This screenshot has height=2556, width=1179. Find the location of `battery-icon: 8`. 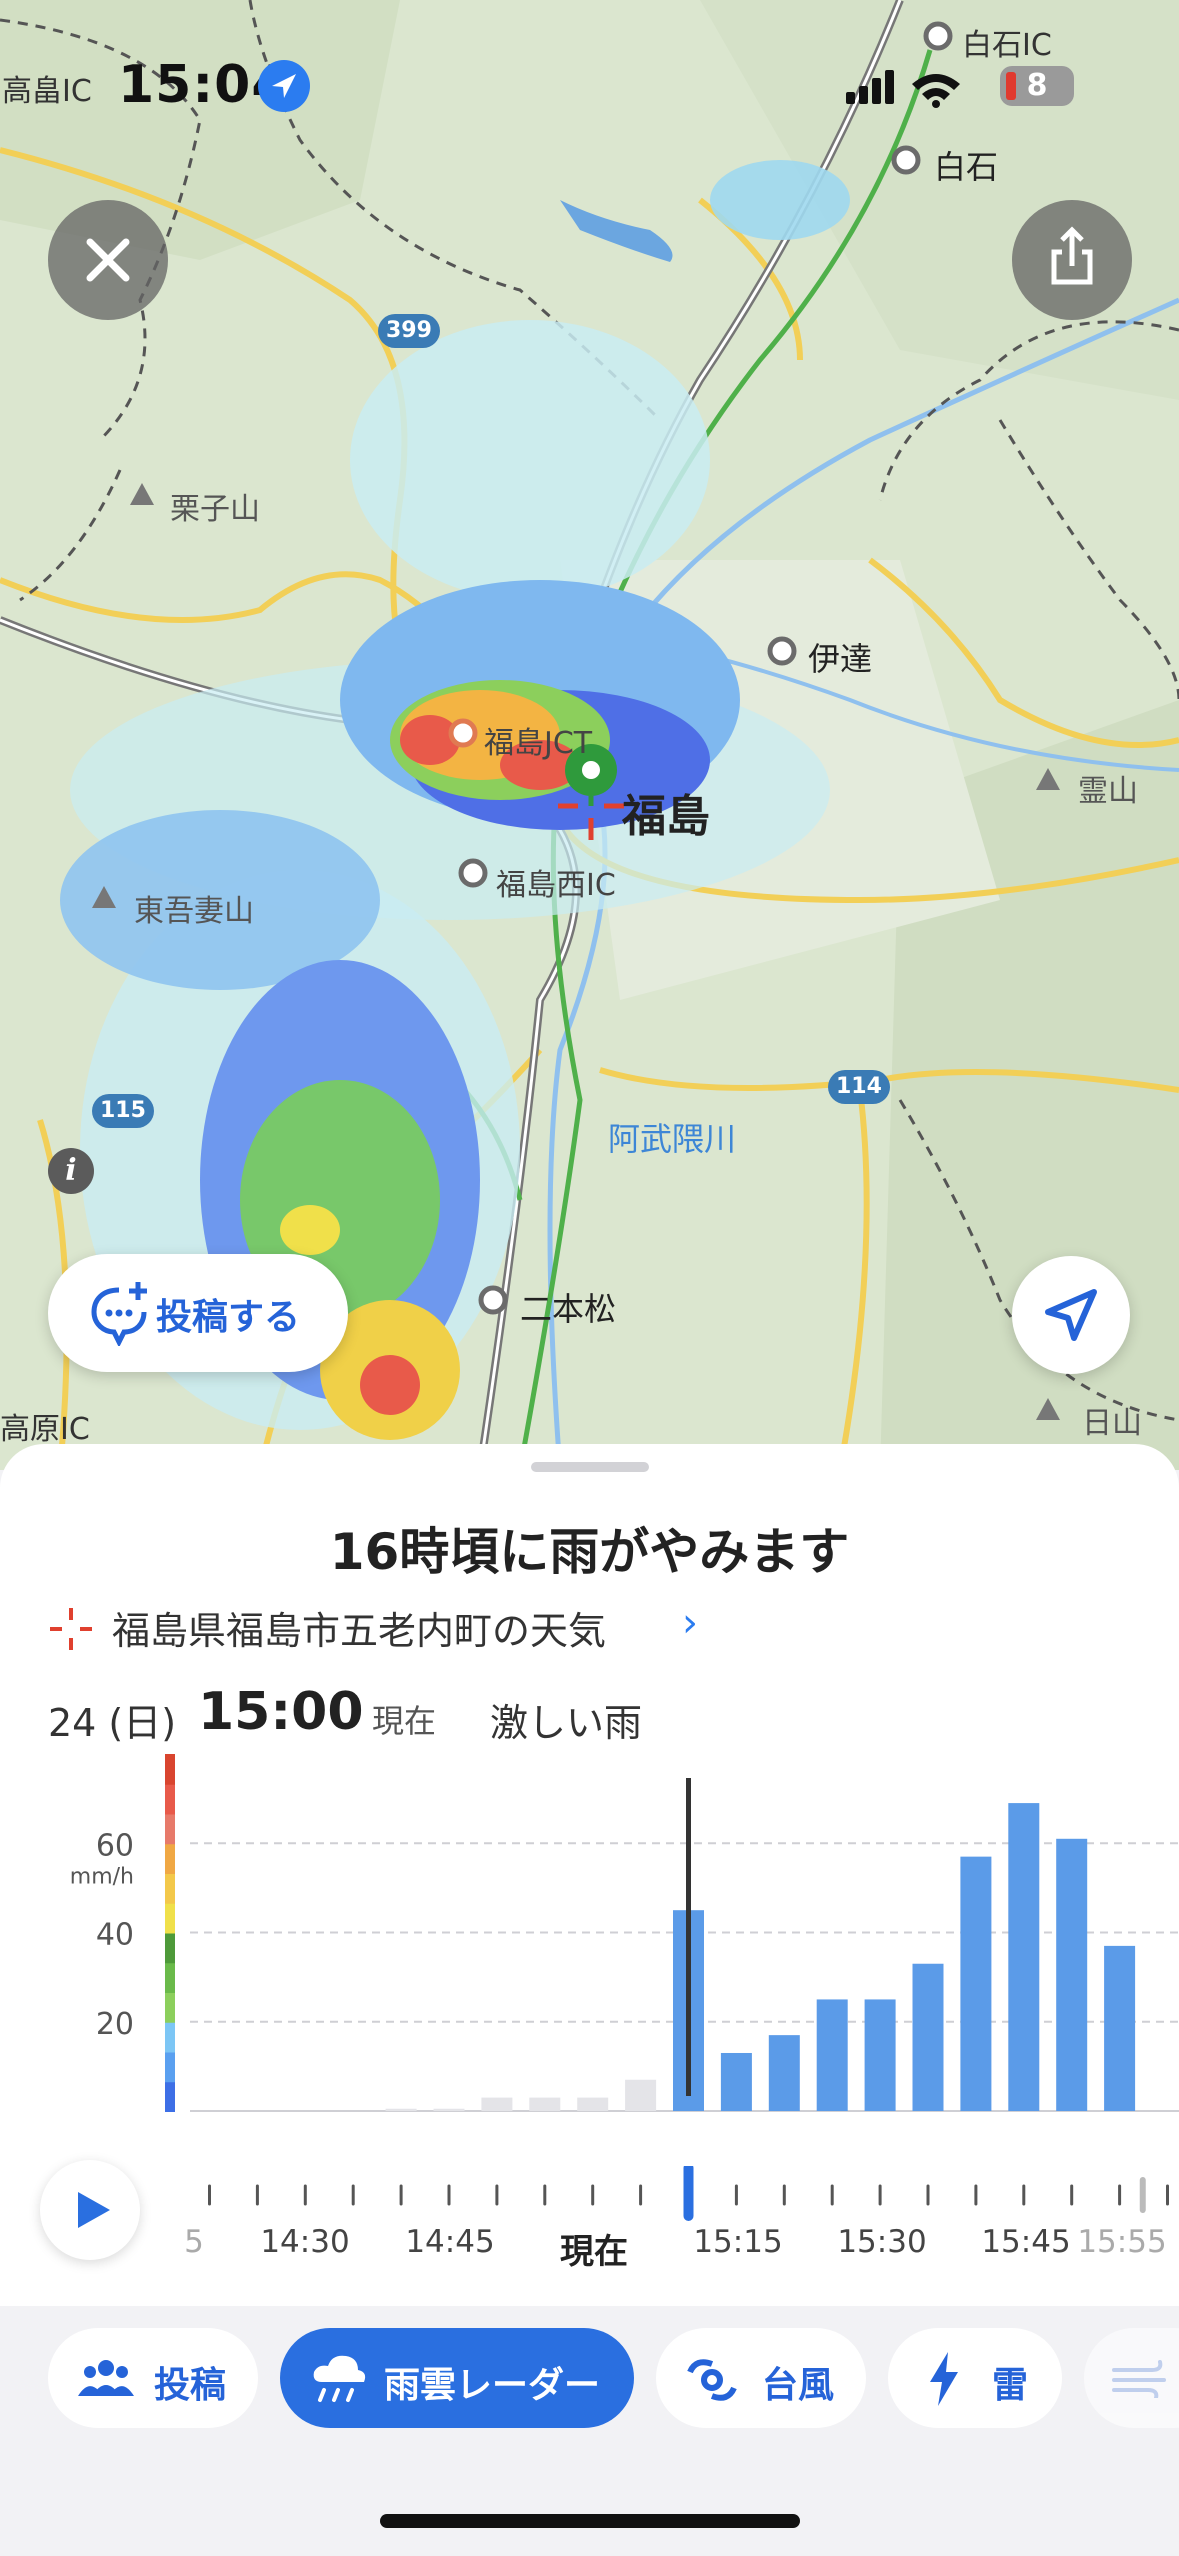

battery-icon: 8 is located at coordinates (1037, 86).